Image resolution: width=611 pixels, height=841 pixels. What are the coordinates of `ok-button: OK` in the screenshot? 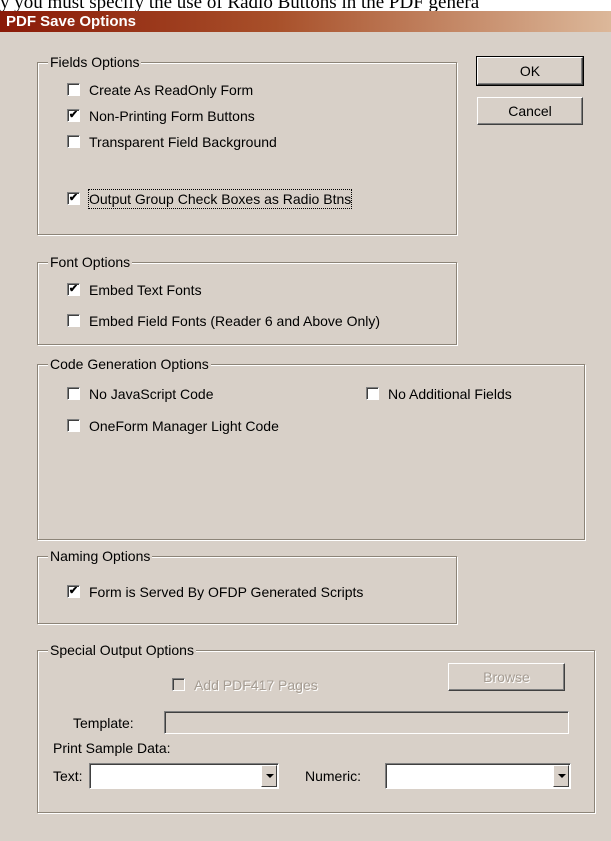 It's located at (530, 71).